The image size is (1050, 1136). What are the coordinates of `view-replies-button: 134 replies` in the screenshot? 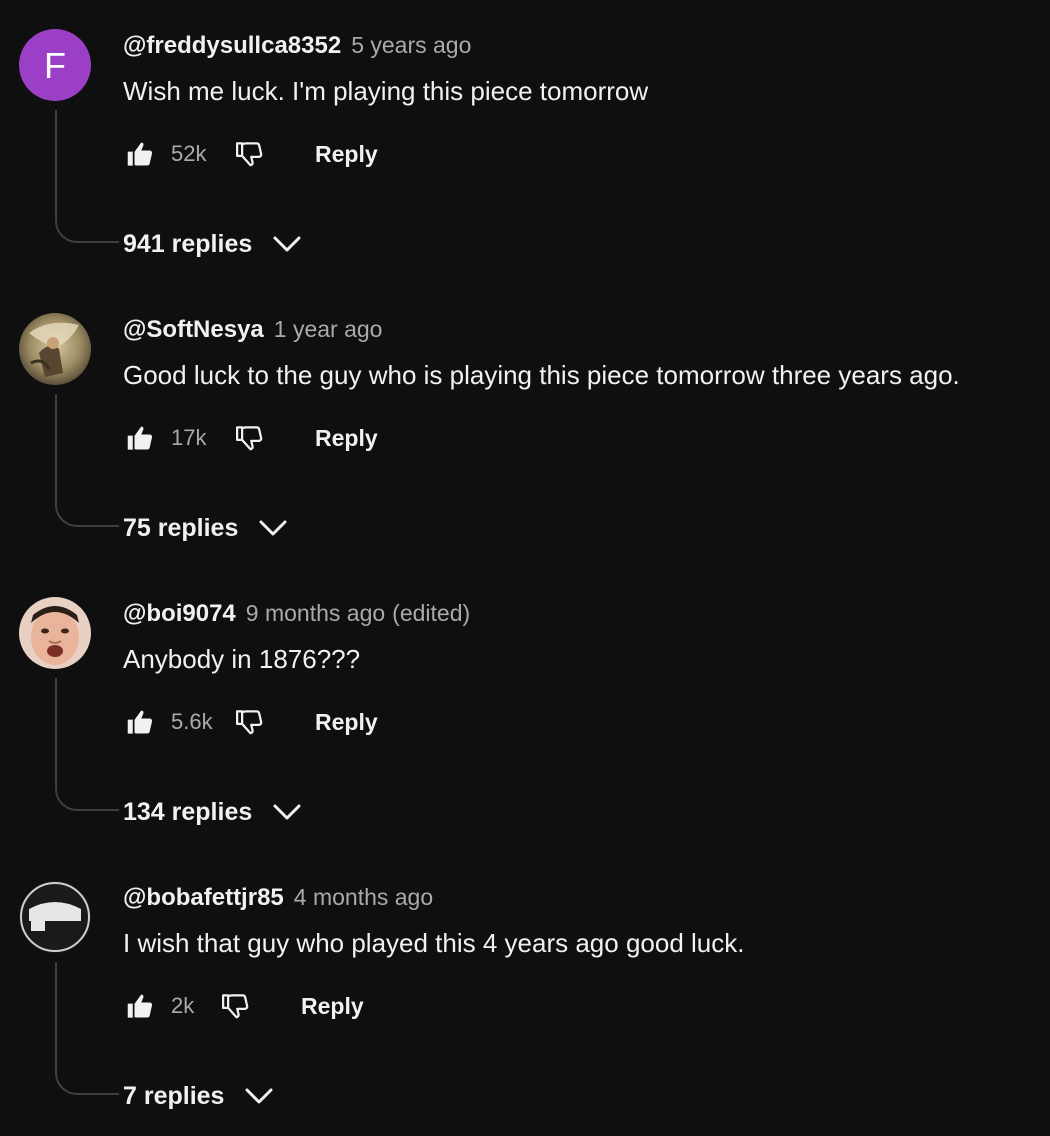 It's located at (212, 812).